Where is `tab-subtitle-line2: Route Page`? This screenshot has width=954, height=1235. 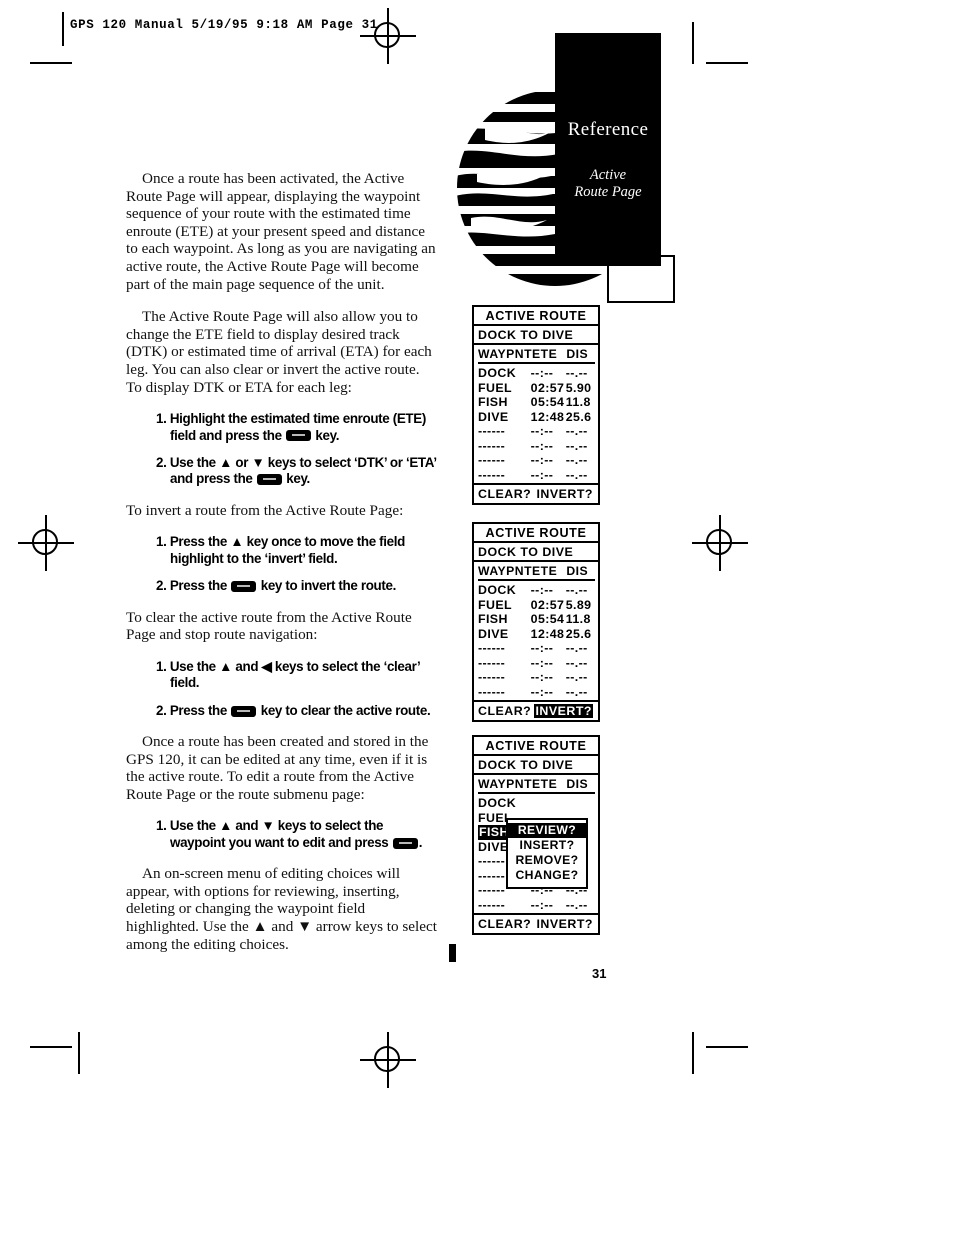
tab-subtitle-line2: Route Page is located at coordinates (608, 192).